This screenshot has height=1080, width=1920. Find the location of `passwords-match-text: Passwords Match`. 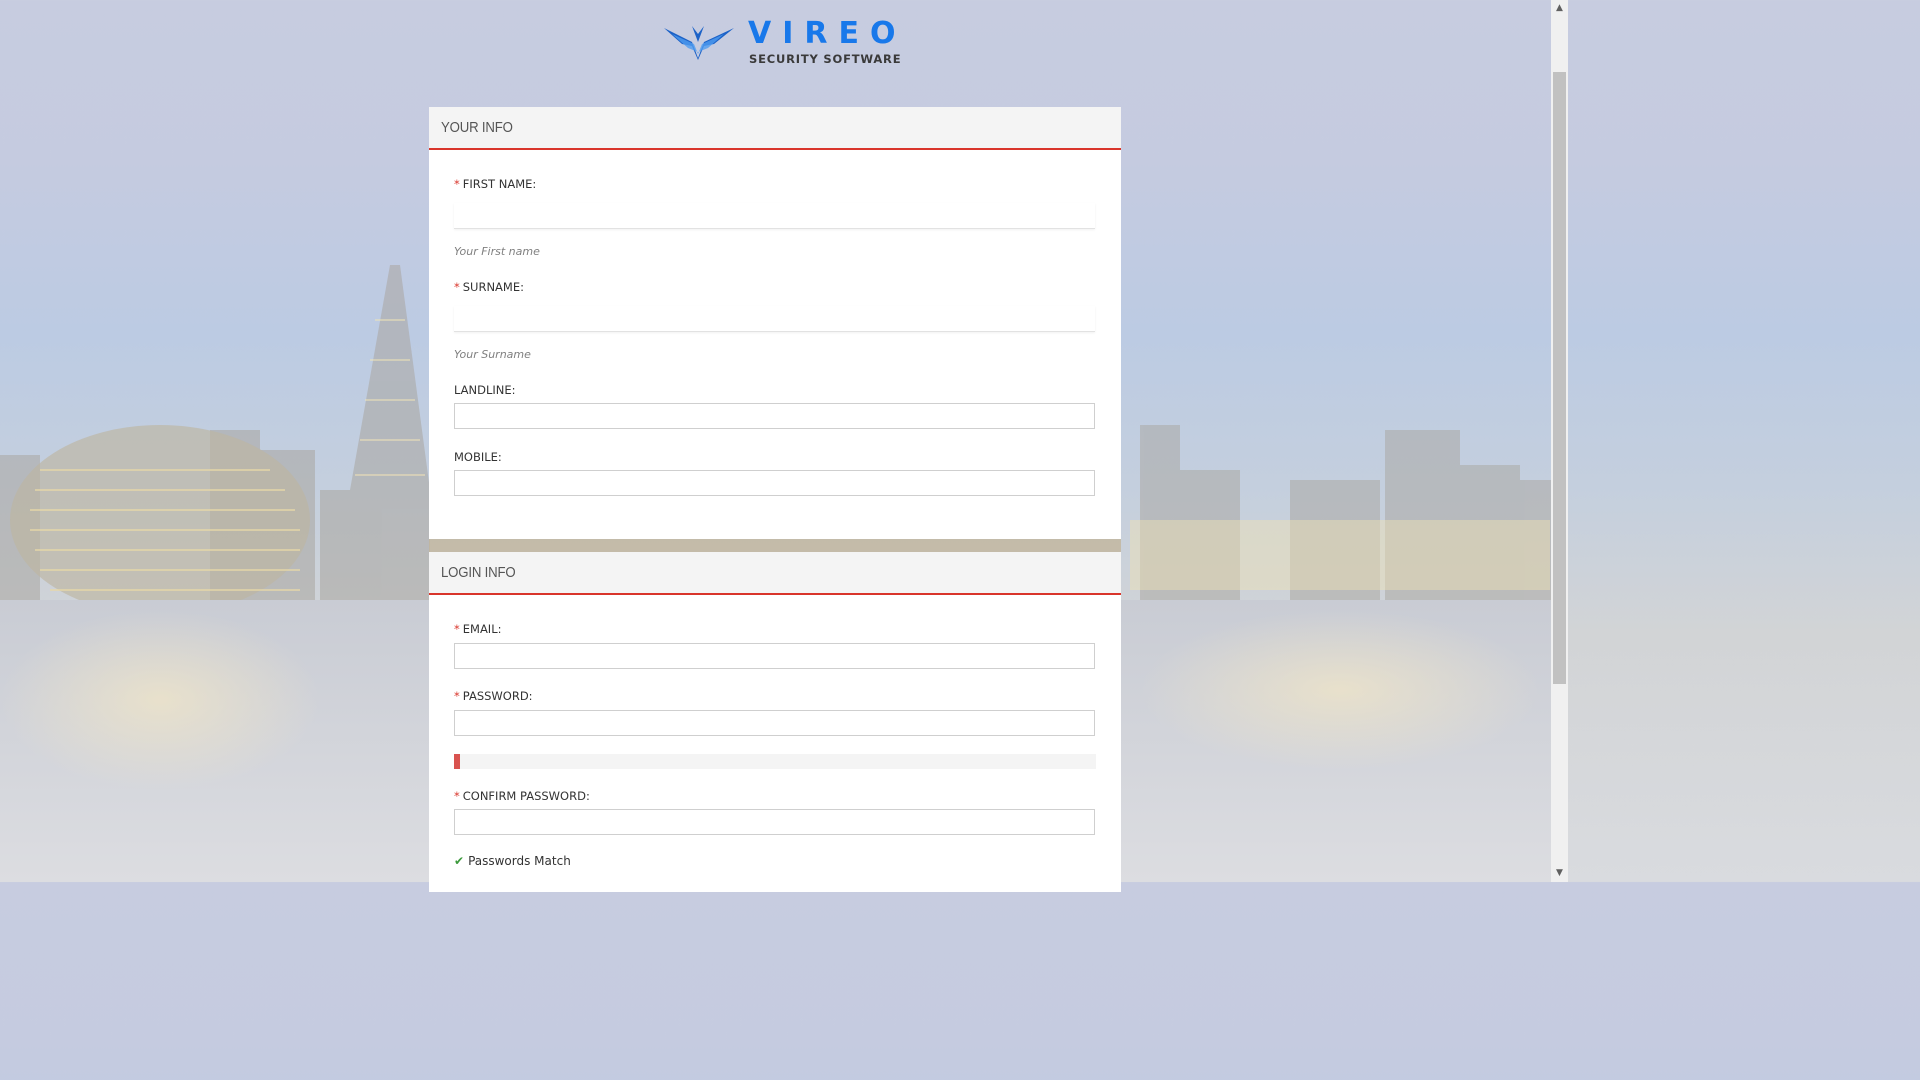

passwords-match-text: Passwords Match is located at coordinates (519, 861).